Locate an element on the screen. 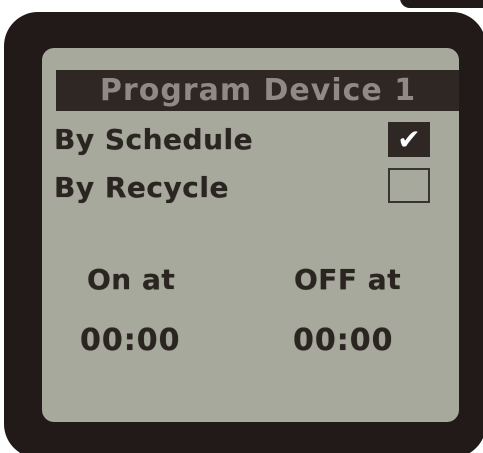  checkmark-icon: ✔ is located at coordinates (409, 139).